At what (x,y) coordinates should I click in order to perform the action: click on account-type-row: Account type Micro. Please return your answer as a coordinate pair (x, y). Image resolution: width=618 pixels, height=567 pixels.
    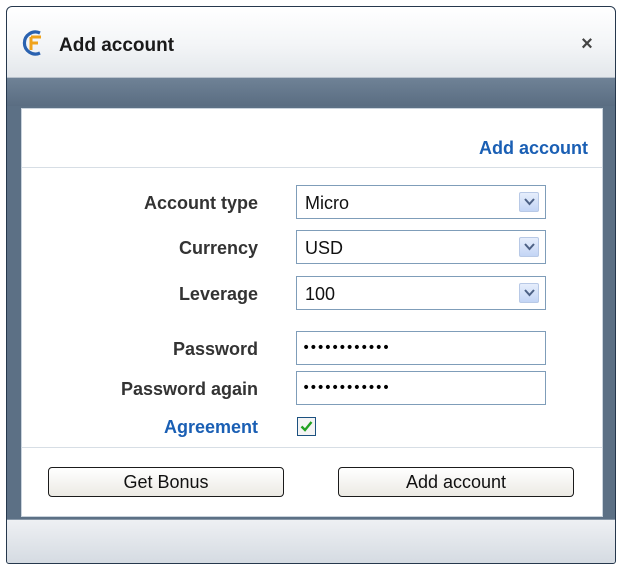
    Looking at the image, I should click on (312, 202).